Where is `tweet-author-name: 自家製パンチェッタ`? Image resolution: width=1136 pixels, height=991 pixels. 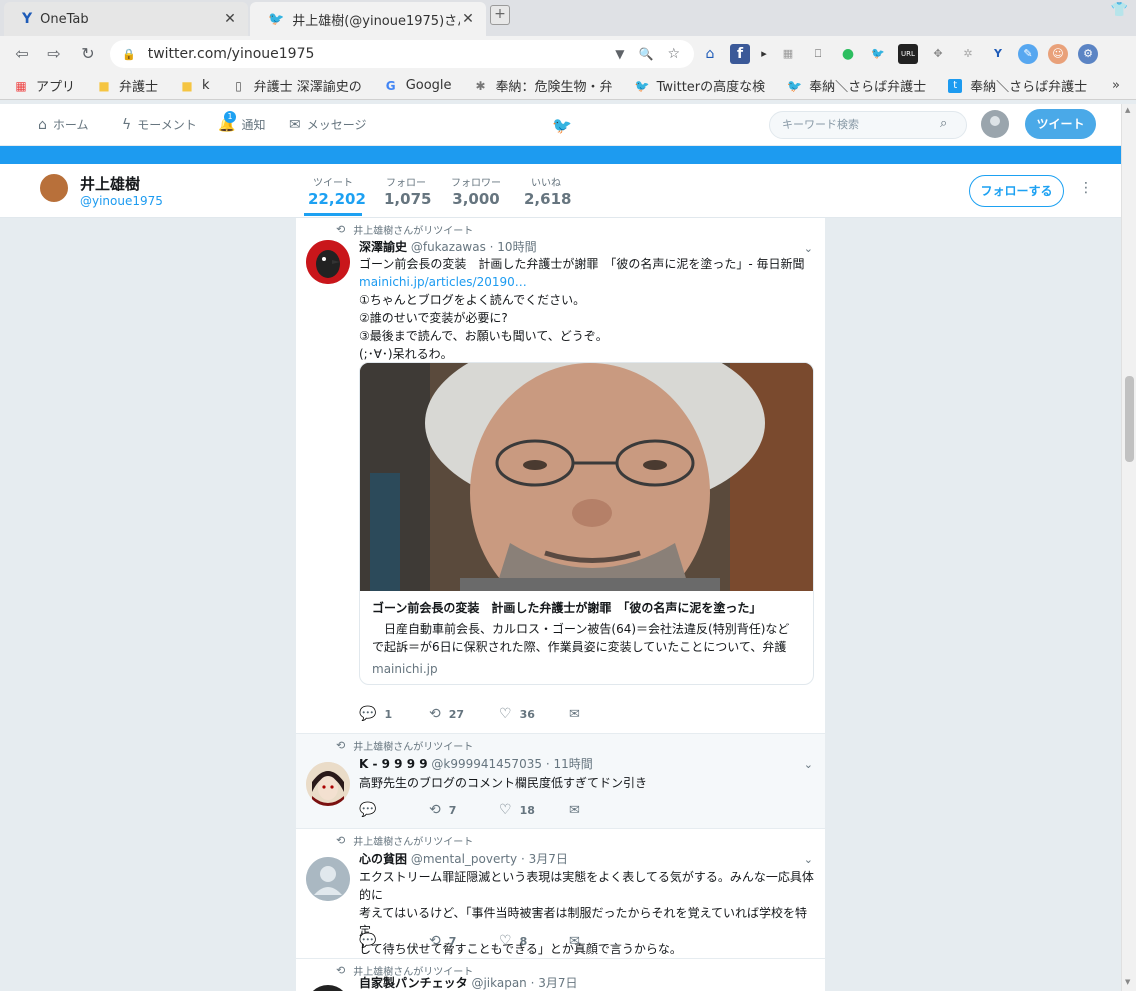 tweet-author-name: 自家製パンチェッタ is located at coordinates (413, 983).